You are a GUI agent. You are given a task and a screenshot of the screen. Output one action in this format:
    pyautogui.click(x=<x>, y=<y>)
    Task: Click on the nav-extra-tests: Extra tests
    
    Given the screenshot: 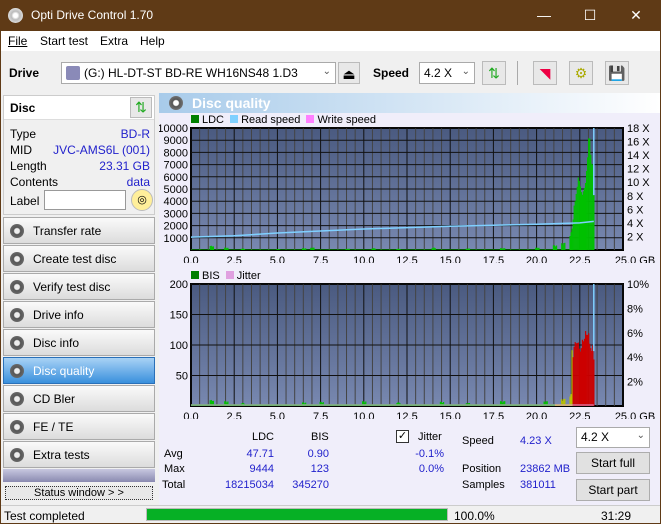 What is the action you would take?
    pyautogui.click(x=79, y=454)
    